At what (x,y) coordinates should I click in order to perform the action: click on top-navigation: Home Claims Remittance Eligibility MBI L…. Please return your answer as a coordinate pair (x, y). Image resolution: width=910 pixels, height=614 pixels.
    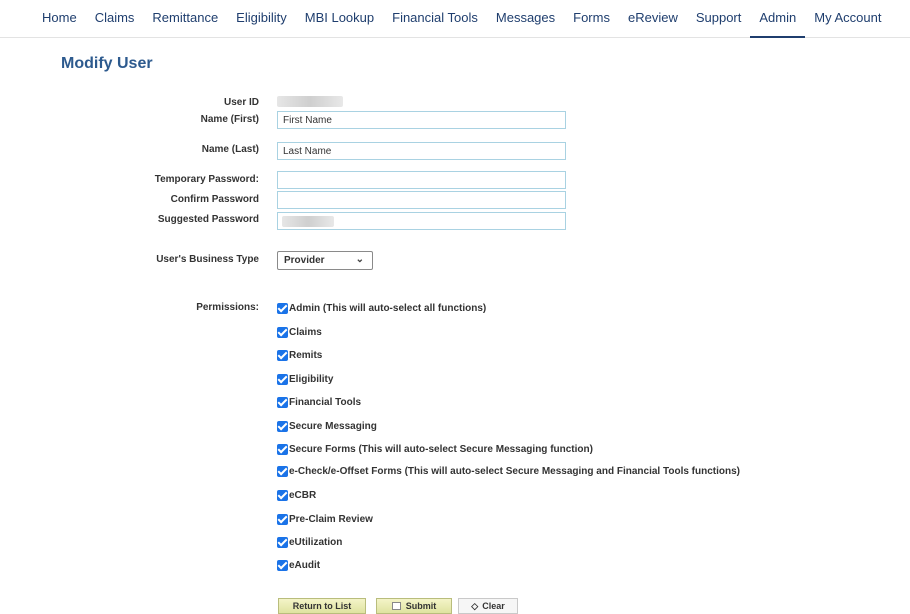
    Looking at the image, I should click on (455, 19).